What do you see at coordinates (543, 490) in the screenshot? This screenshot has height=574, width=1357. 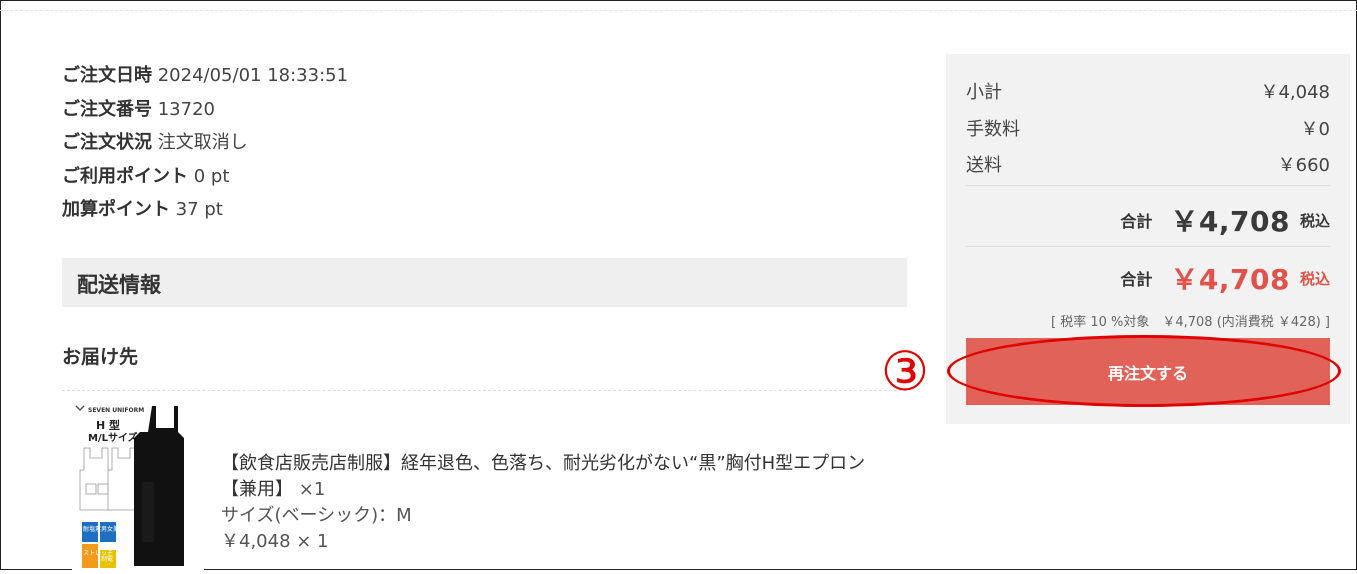 I see `product-title-line-2: 【兼用】 ×1` at bounding box center [543, 490].